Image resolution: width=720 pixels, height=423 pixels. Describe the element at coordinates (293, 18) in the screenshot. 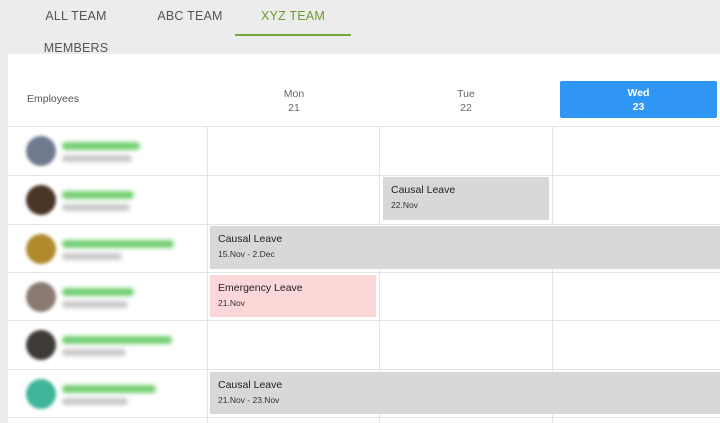

I see `tab-xyz-team: XYZ TEAM` at that location.